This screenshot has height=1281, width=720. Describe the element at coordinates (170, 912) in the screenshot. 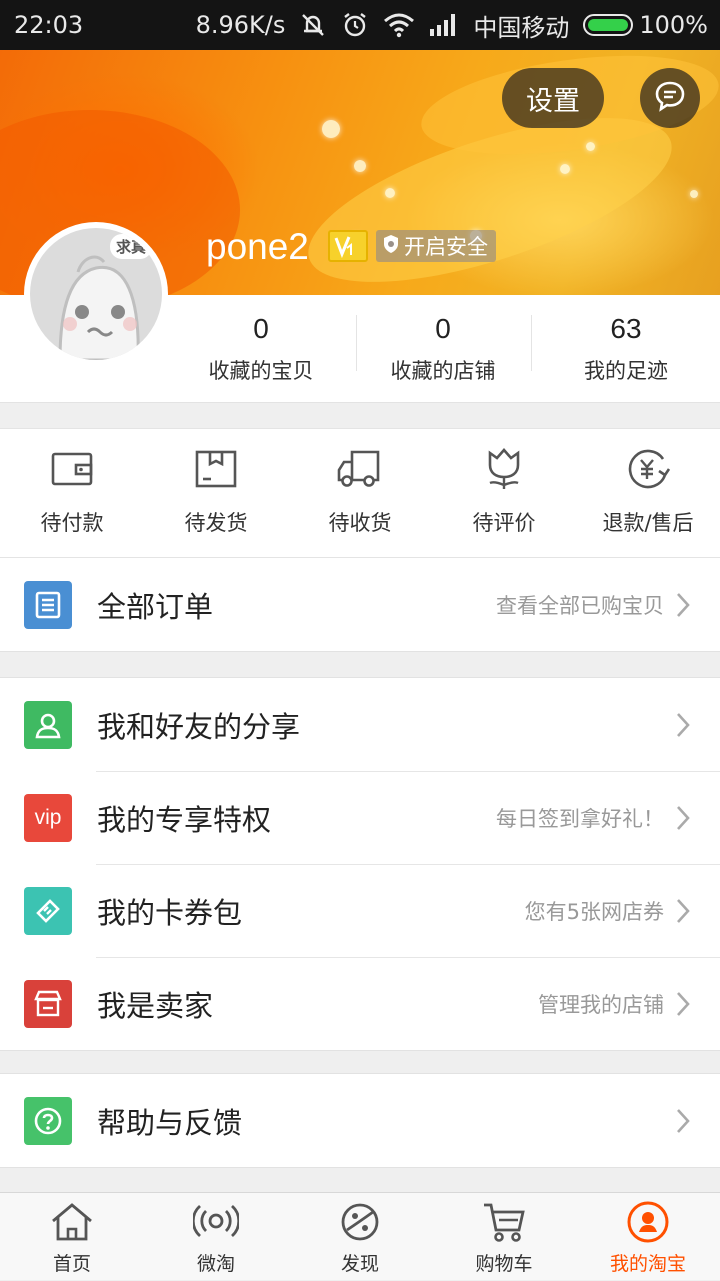

I see `menu-title: 我的卡券包` at that location.